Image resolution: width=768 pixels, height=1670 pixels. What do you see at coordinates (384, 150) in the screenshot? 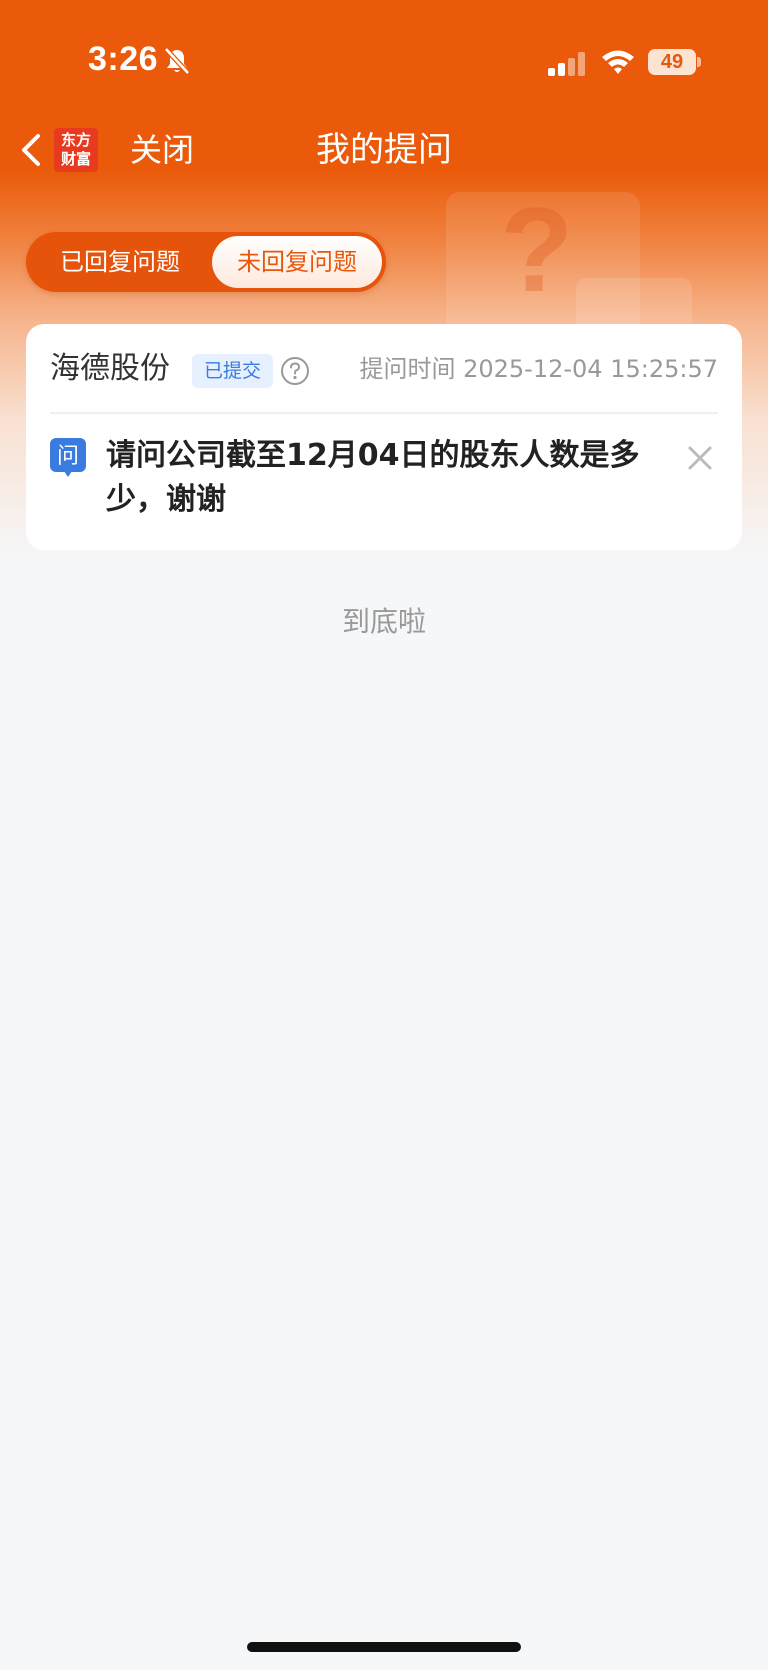
I see `page-title: 我的提问` at bounding box center [384, 150].